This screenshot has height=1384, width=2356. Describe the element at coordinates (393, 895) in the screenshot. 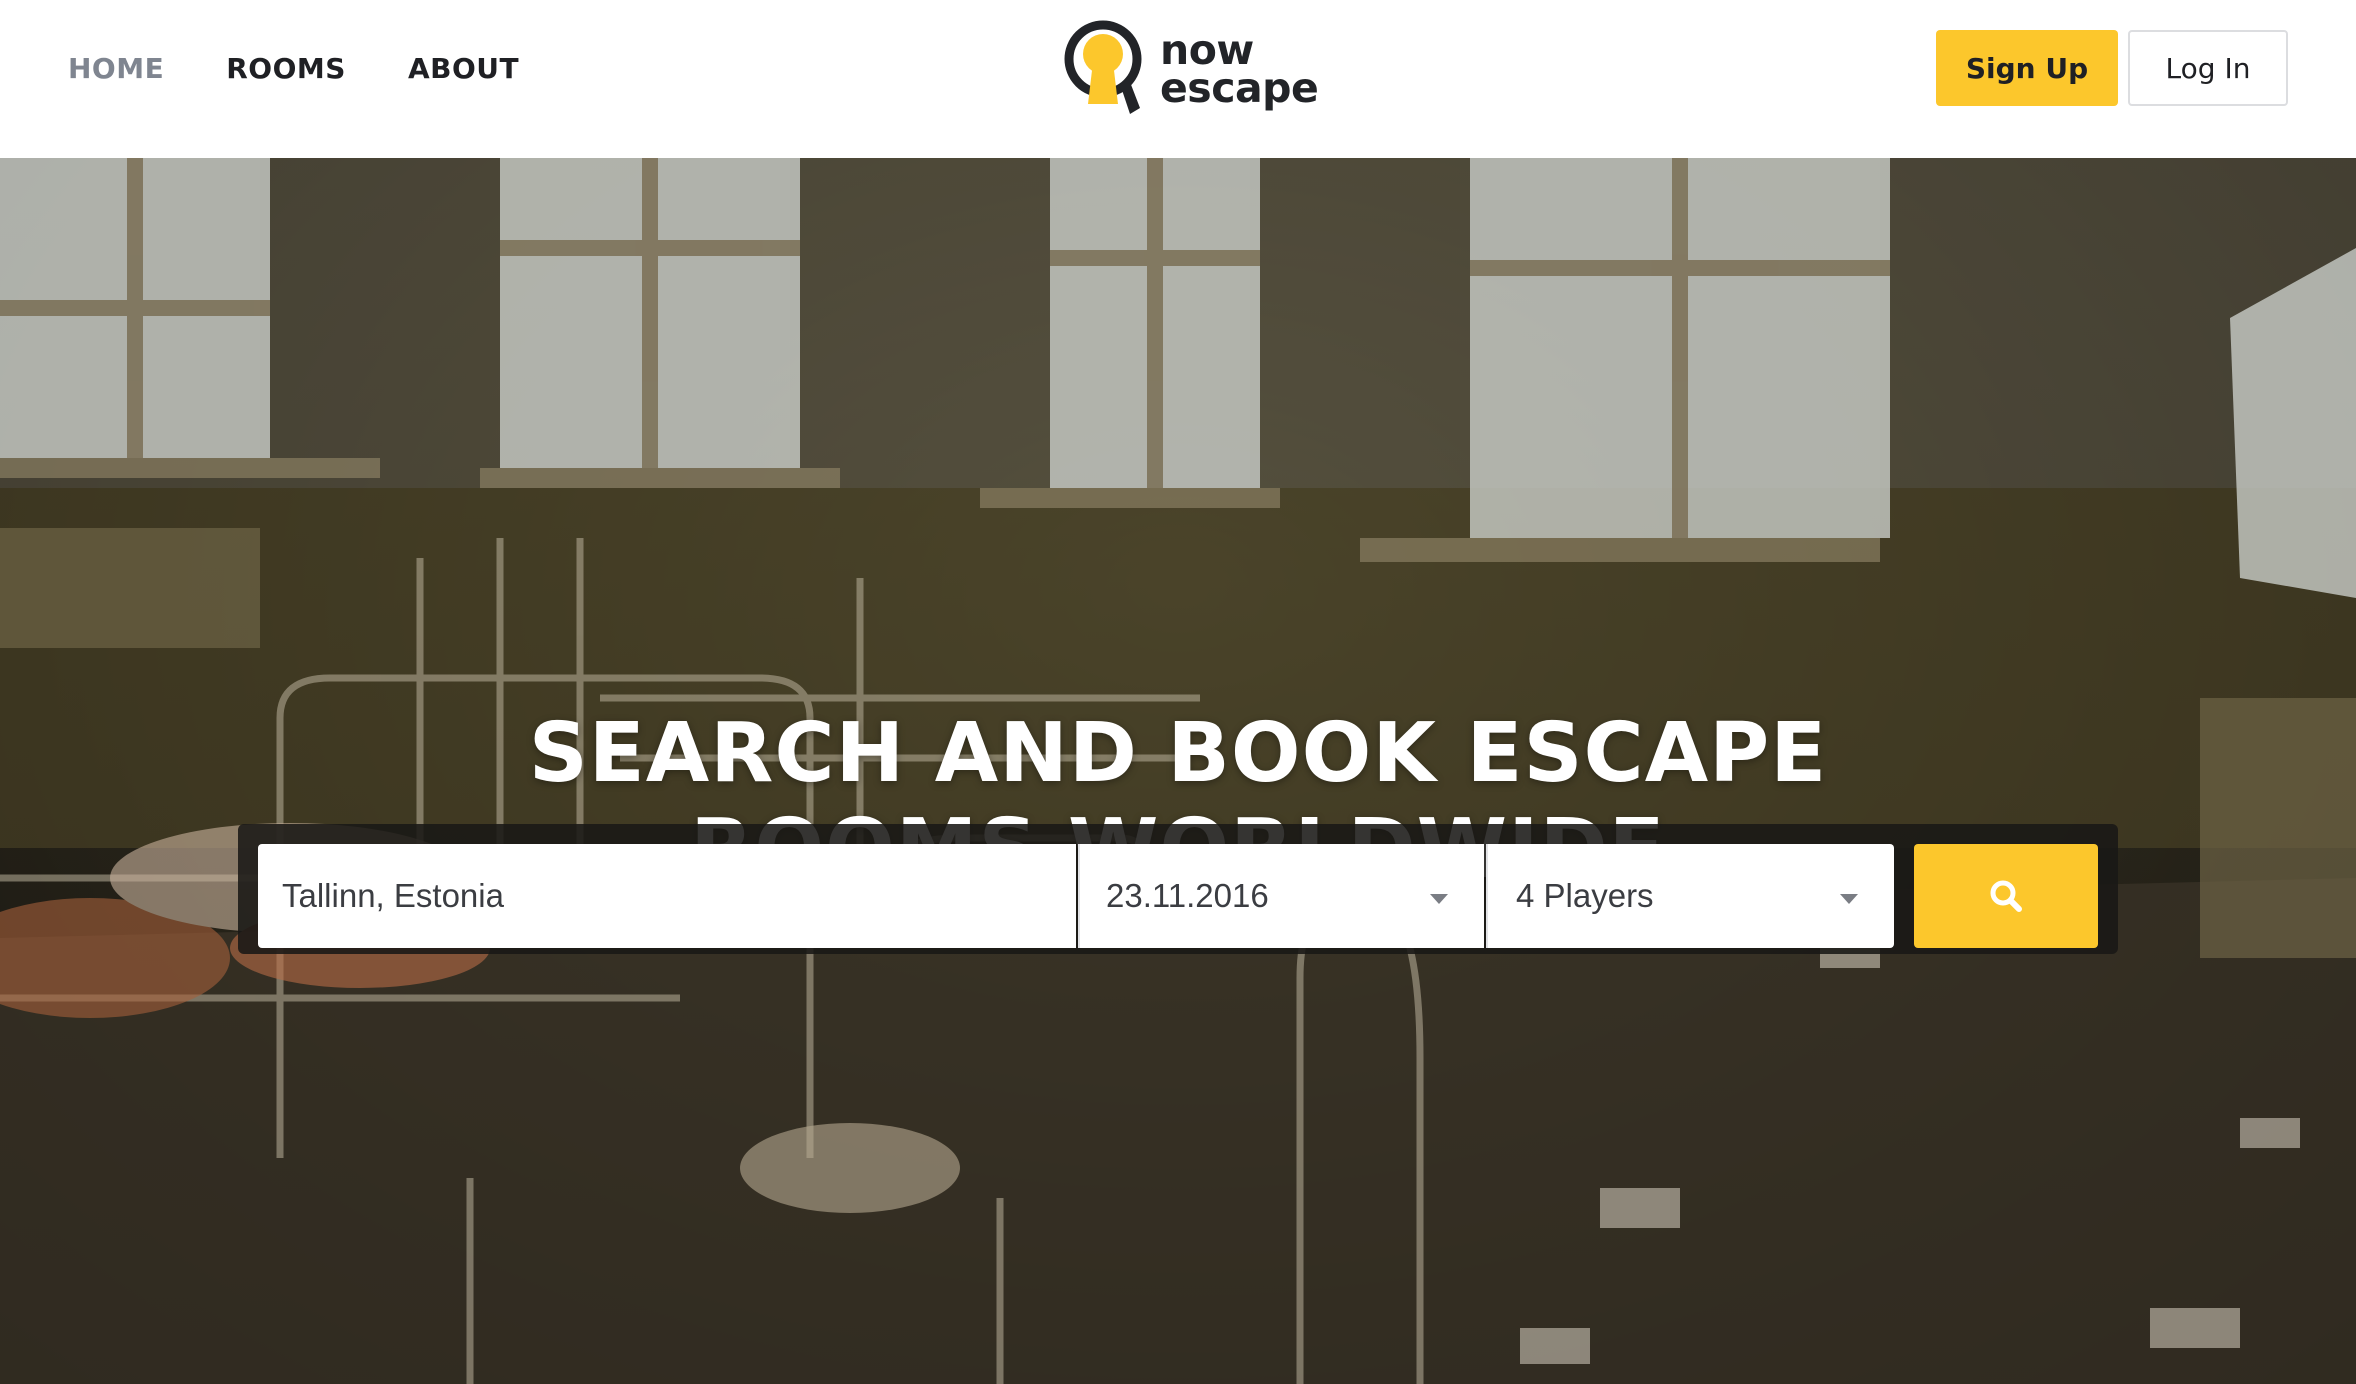

I see `location-input-value: Tallinn, Estonia` at that location.